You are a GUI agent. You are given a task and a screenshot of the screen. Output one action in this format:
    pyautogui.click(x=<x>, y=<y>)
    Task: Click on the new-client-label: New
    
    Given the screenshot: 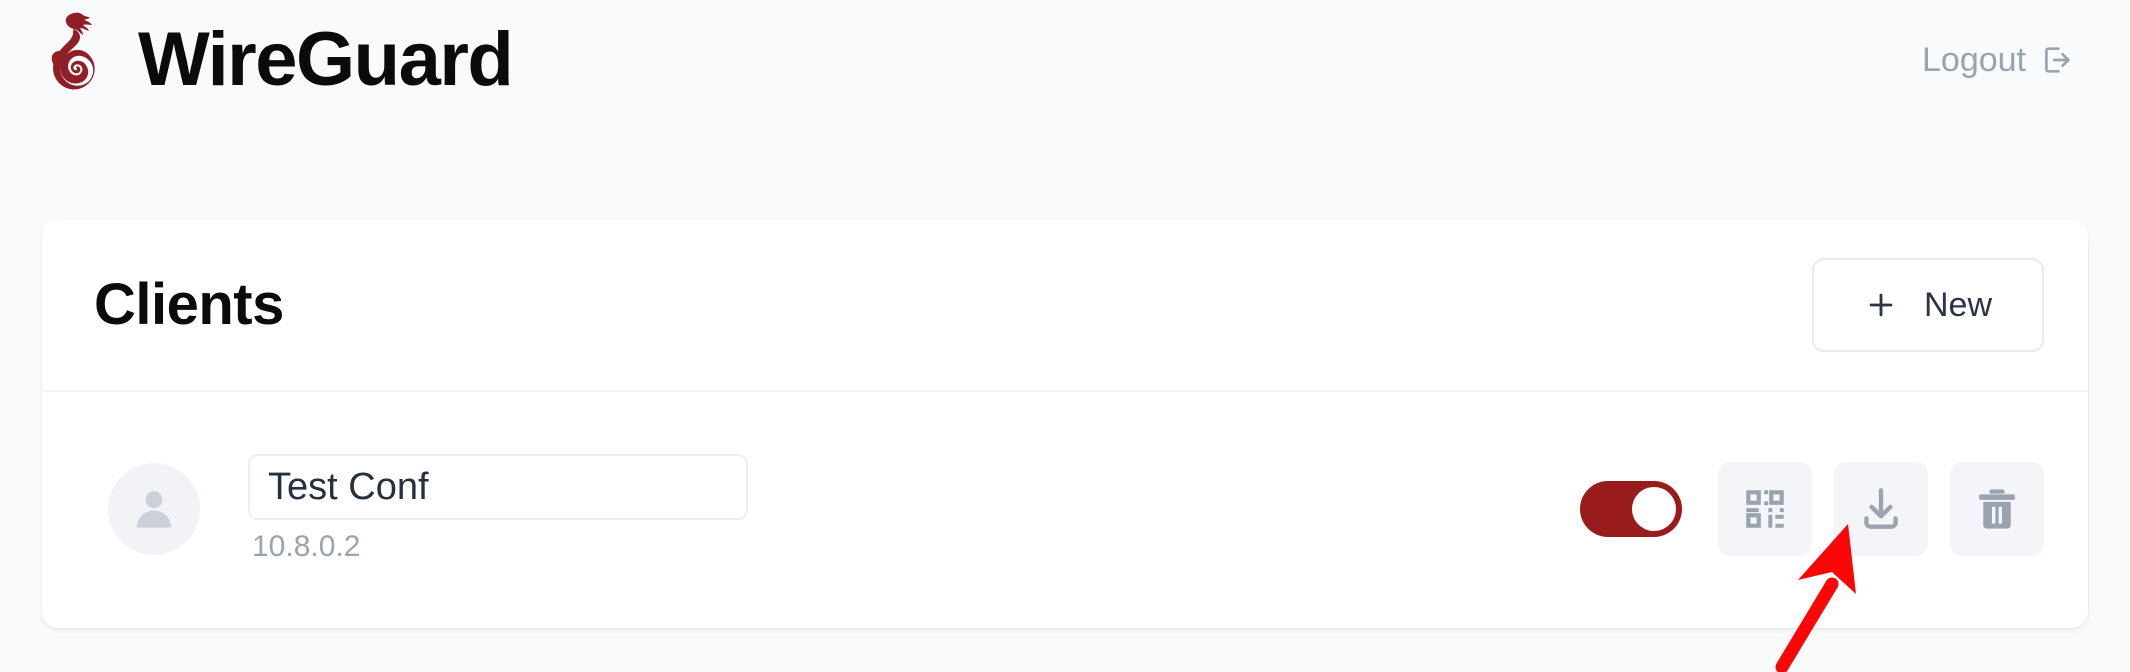 What is the action you would take?
    pyautogui.click(x=1958, y=304)
    